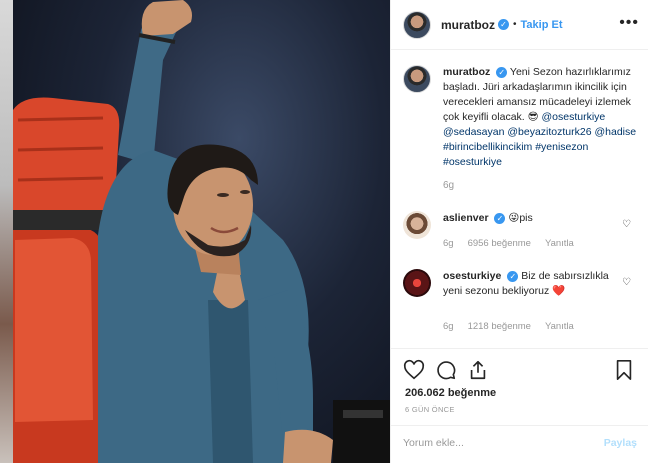  What do you see at coordinates (473, 132) in the screenshot?
I see `mention-sedasayan: @sedasayan` at bounding box center [473, 132].